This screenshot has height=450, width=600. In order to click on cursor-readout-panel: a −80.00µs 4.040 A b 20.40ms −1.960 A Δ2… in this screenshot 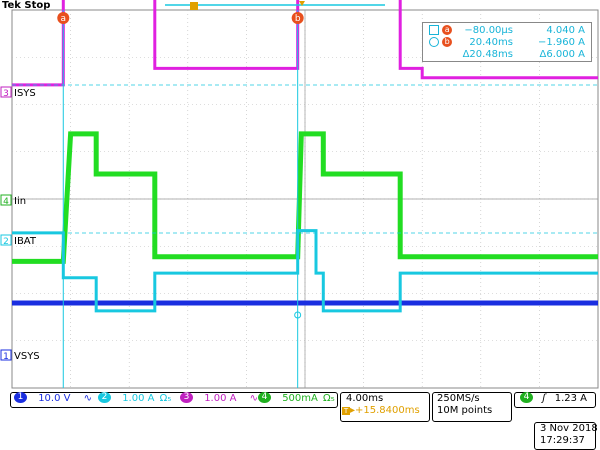, I will do `click(507, 42)`.